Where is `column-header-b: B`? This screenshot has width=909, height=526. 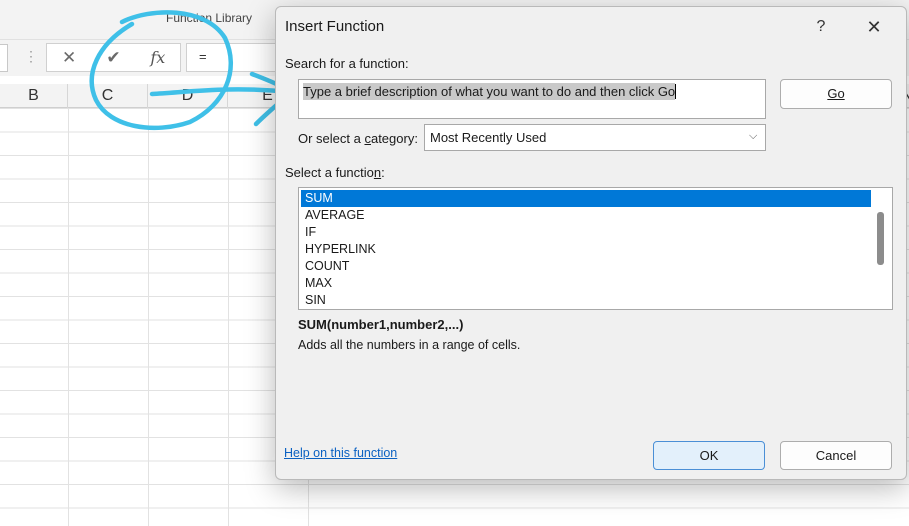
column-header-b: B is located at coordinates (34, 96).